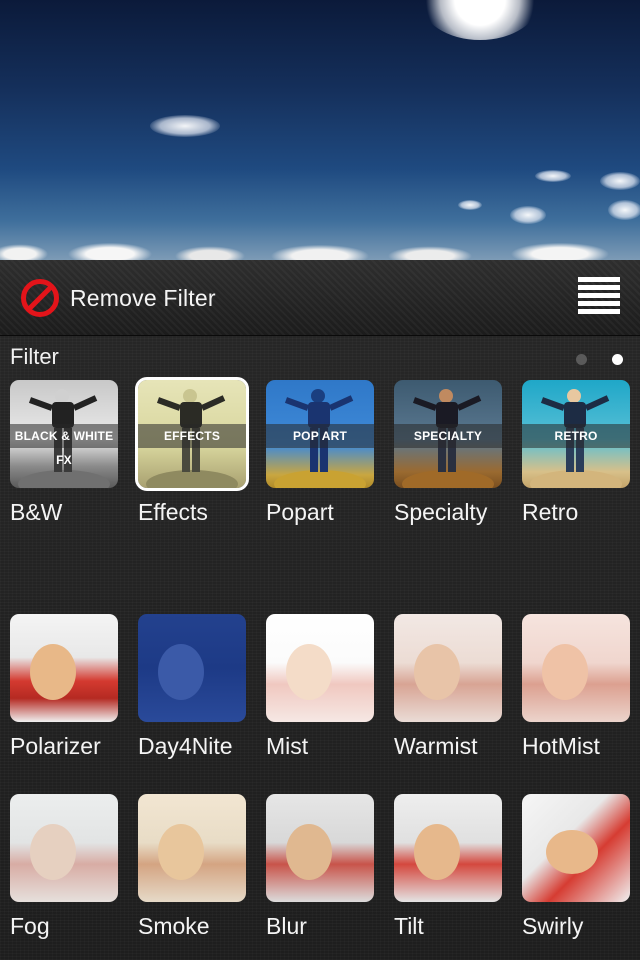 The width and height of the screenshot is (640, 960). I want to click on category-label-effects: Effects, so click(173, 512).